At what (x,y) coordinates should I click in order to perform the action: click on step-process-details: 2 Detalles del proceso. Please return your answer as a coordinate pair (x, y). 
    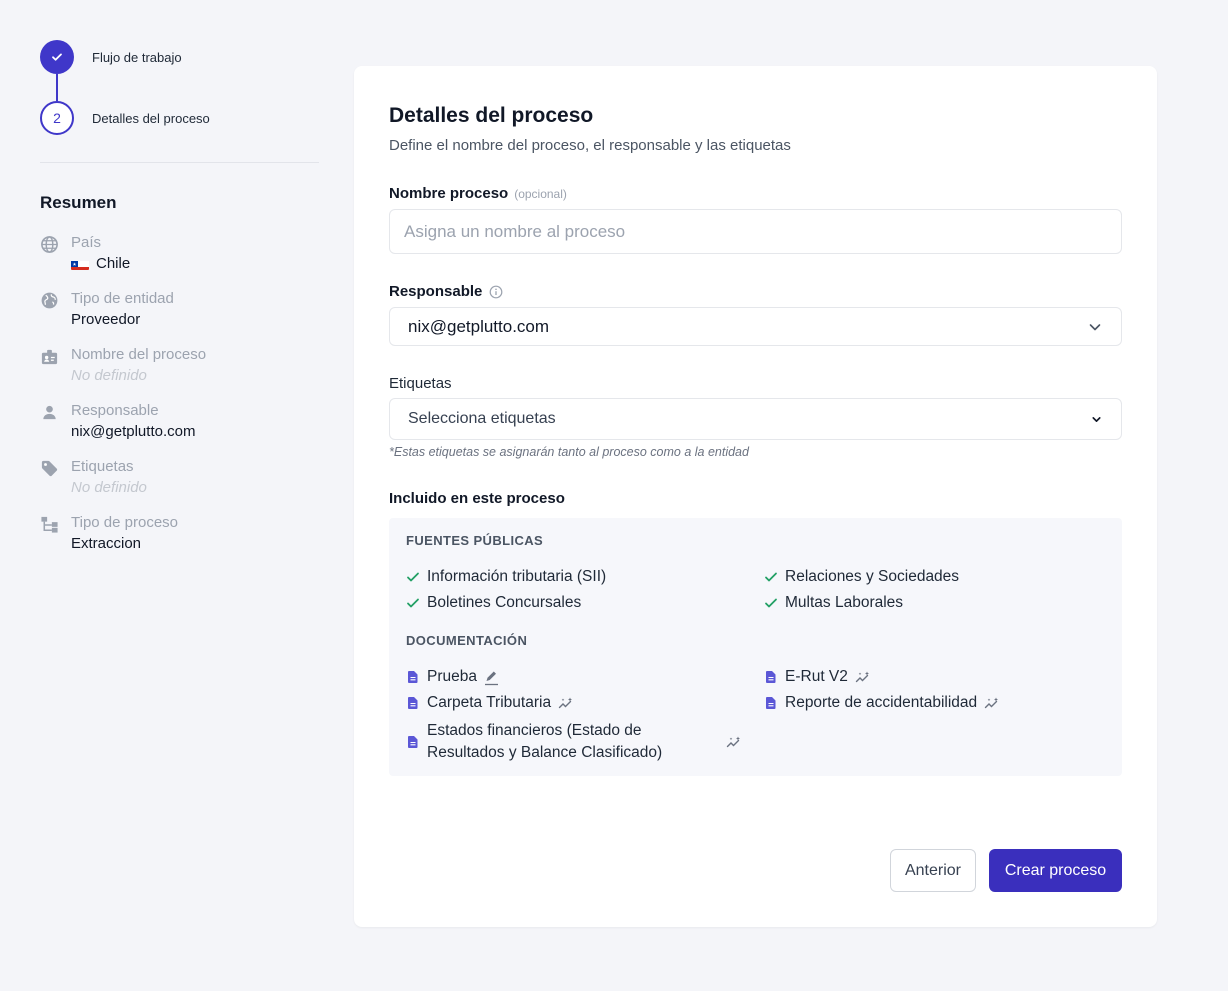
    Looking at the image, I should click on (179, 118).